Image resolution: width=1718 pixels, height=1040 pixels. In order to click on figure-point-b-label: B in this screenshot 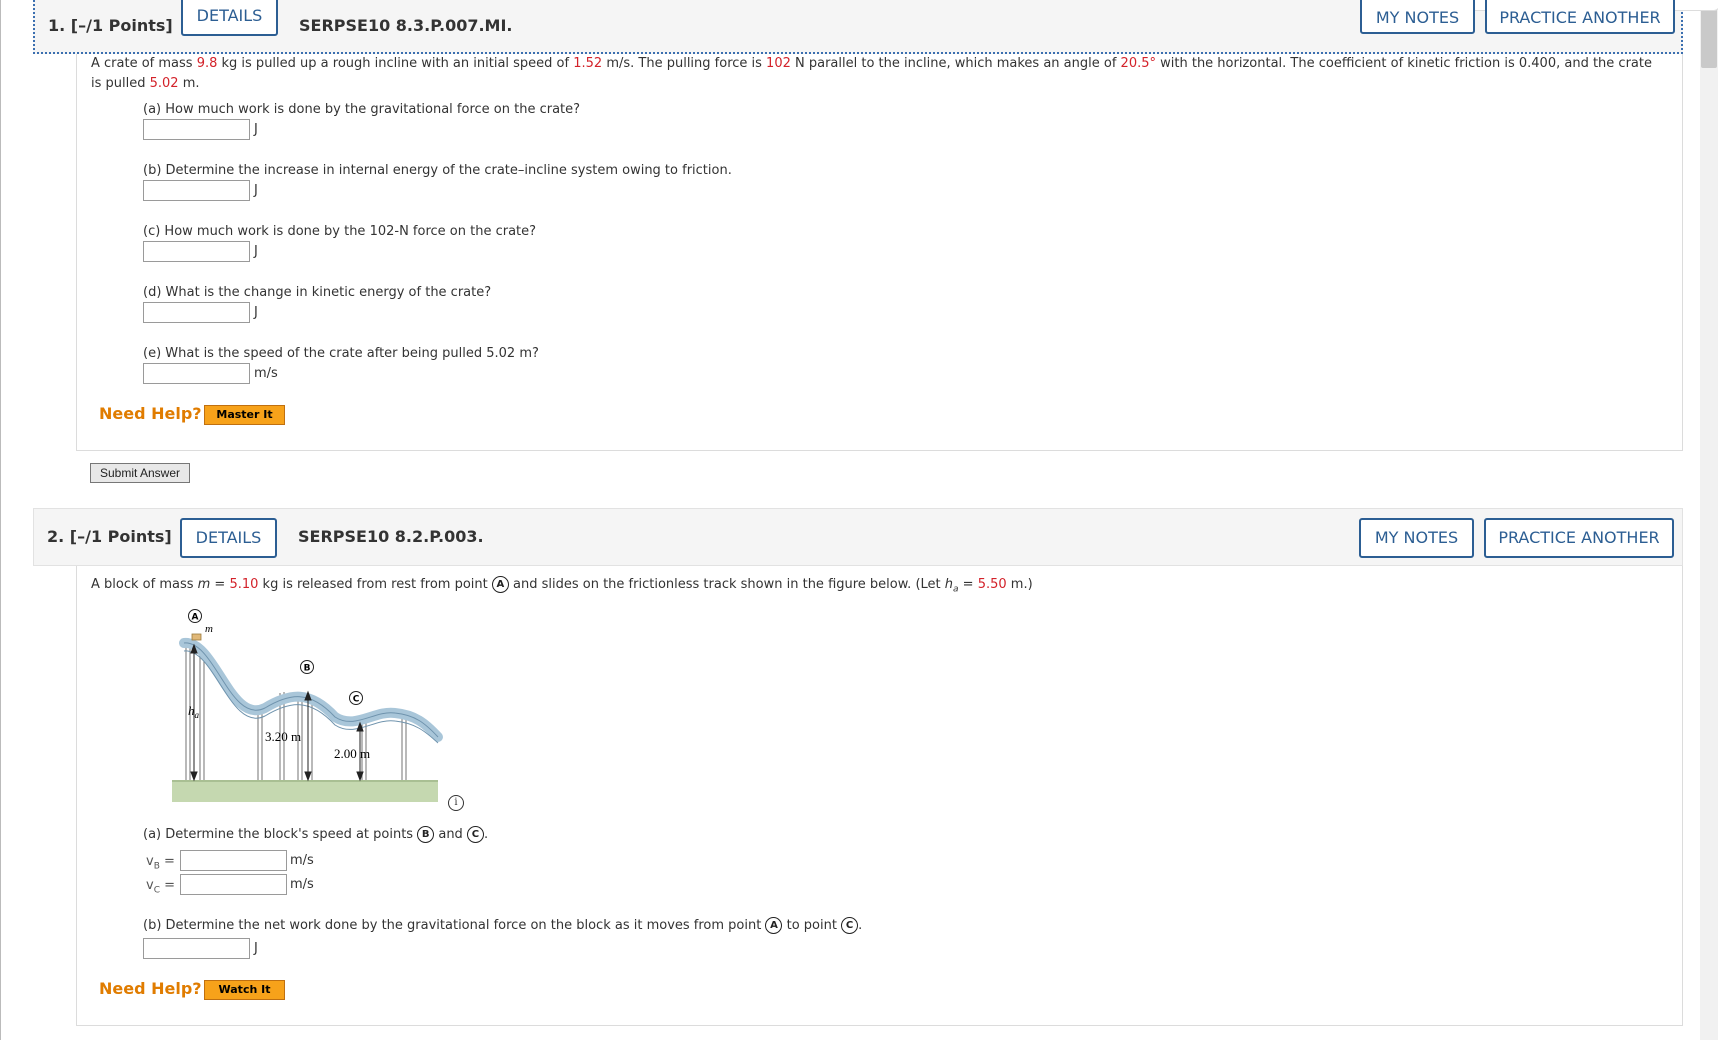, I will do `click(307, 669)`.